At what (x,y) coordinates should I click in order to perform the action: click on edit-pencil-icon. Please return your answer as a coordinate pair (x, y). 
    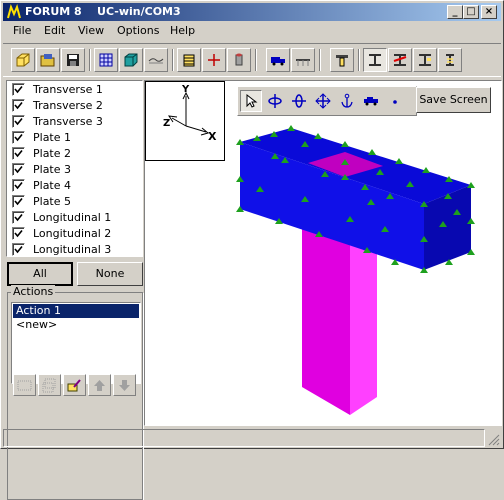
    Looking at the image, I should click on (74, 385).